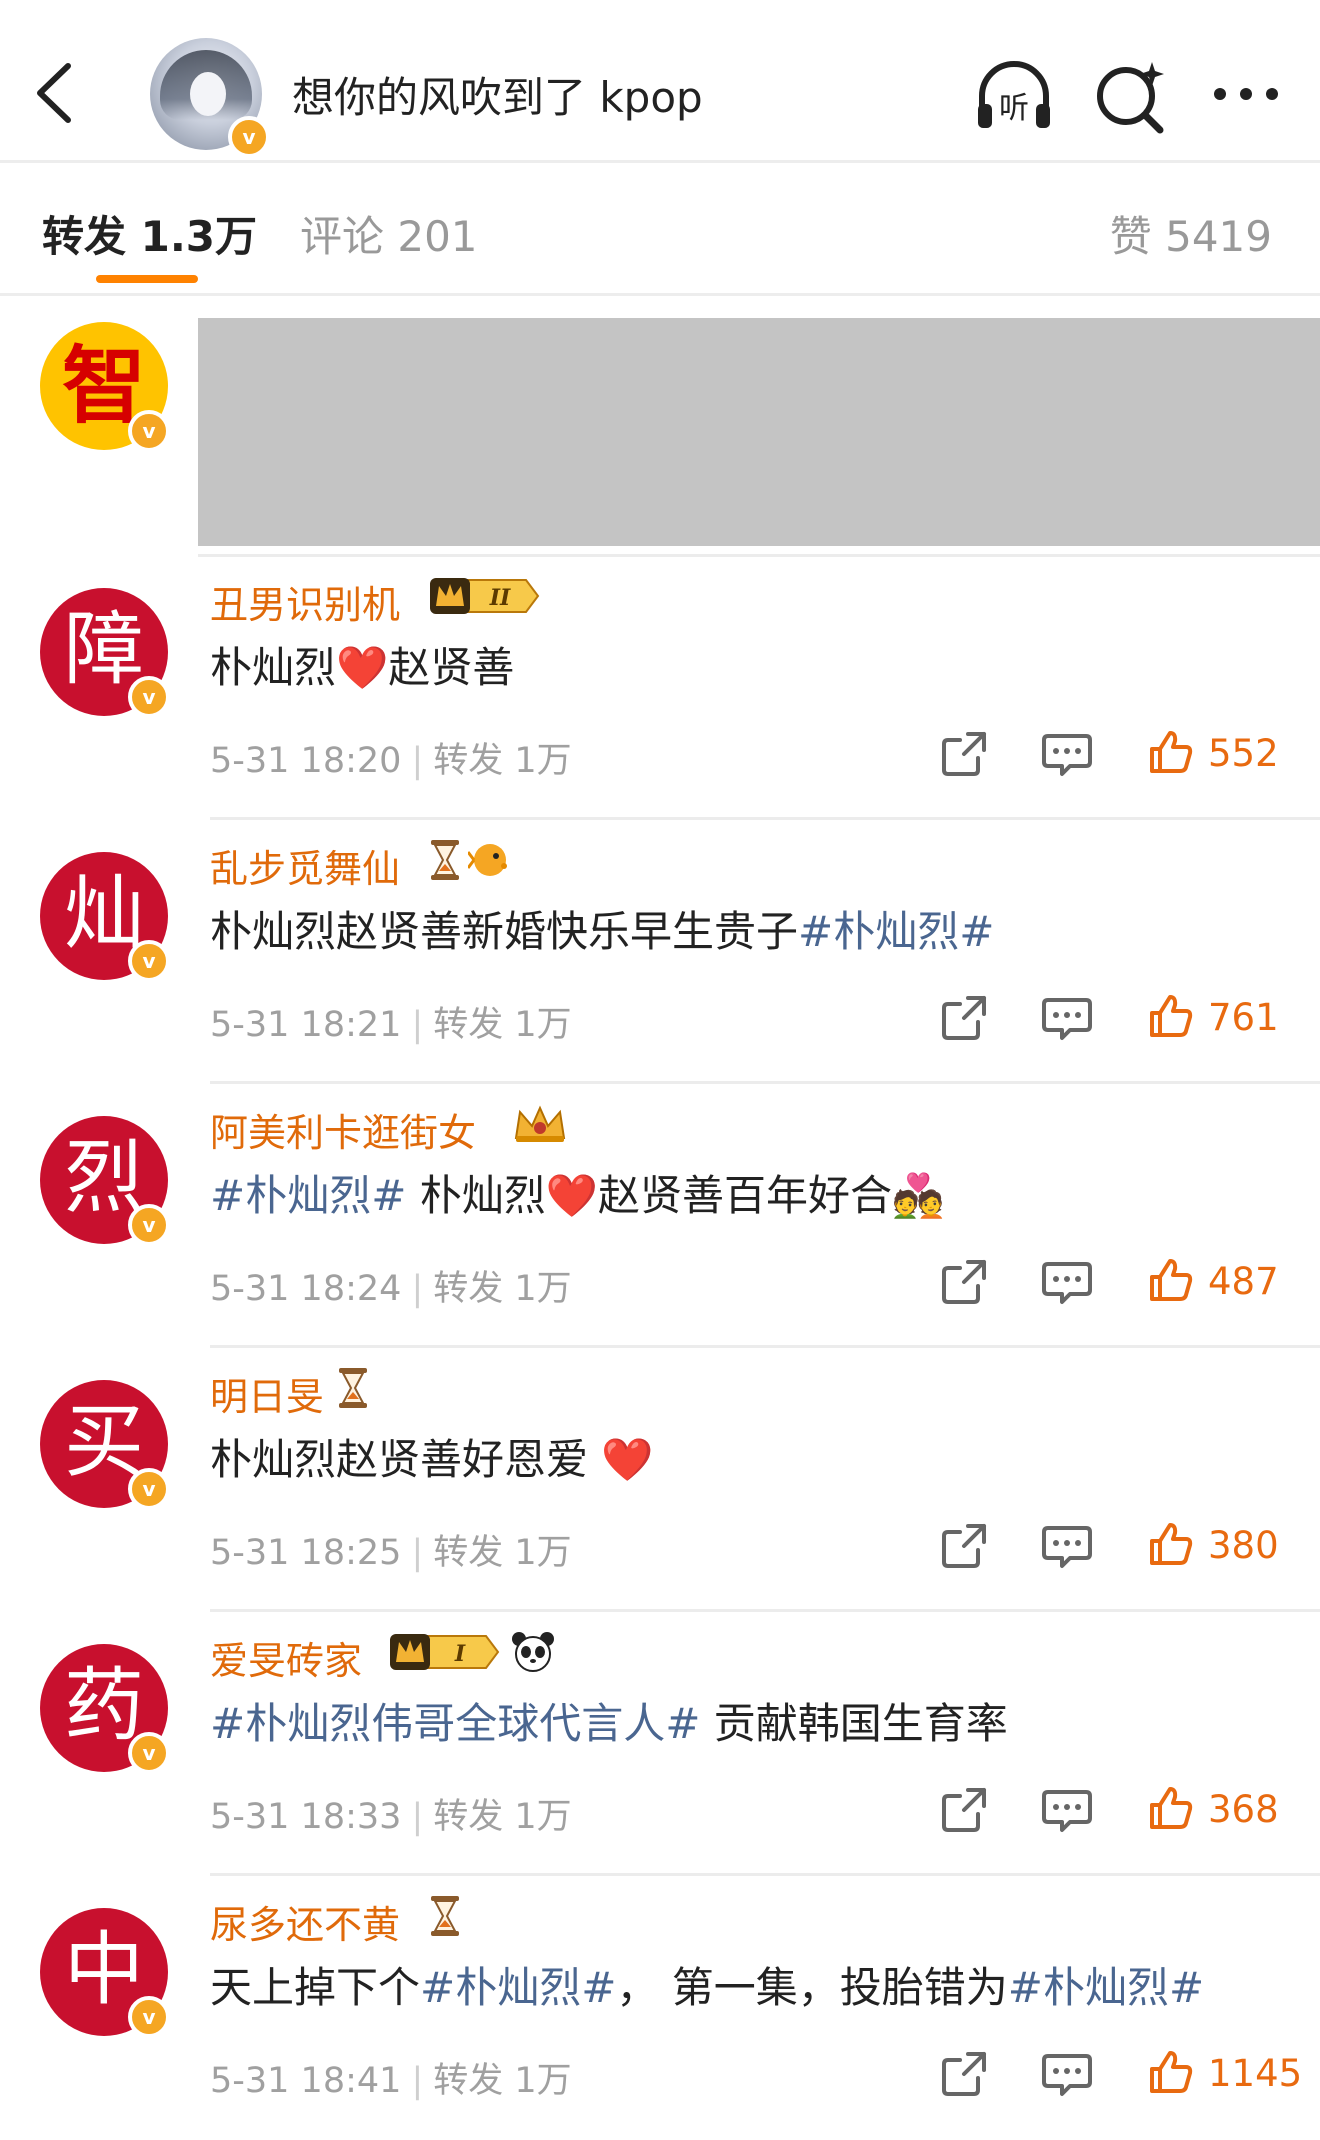 This screenshot has height=2140, width=1320. Describe the element at coordinates (105, 1709) in the screenshot. I see `avatar: 药v` at that location.